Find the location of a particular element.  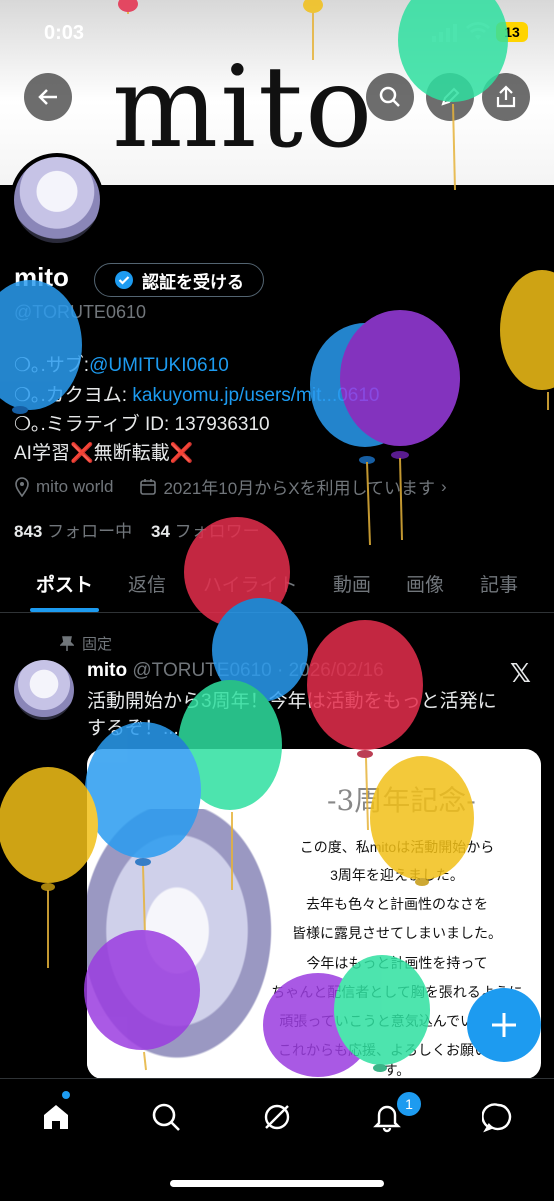

tab-videos: 動画 is located at coordinates (352, 583).